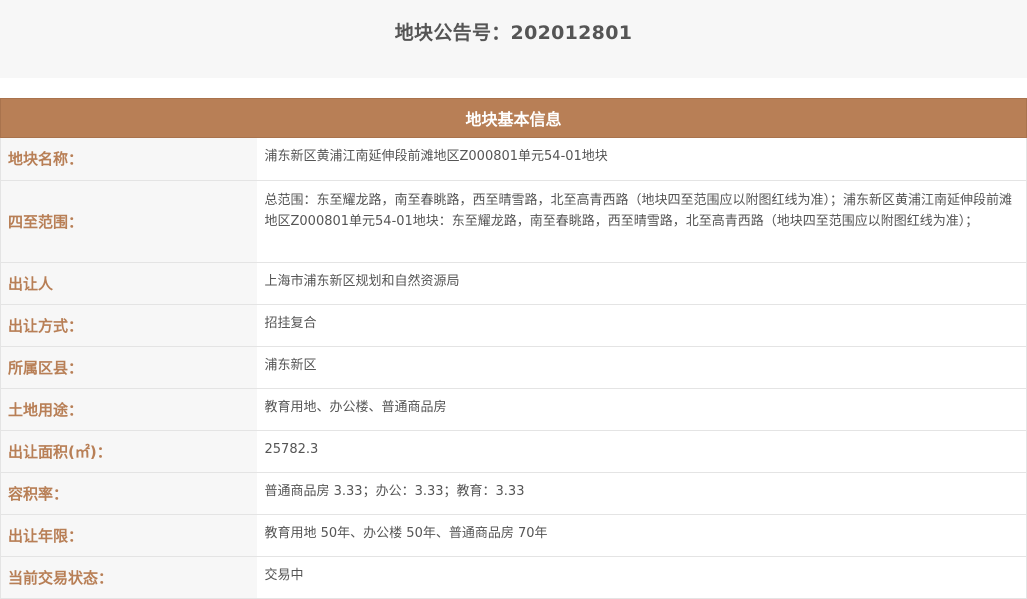 Image resolution: width=1027 pixels, height=599 pixels. Describe the element at coordinates (641, 577) in the screenshot. I see `row-value: 交易中` at that location.